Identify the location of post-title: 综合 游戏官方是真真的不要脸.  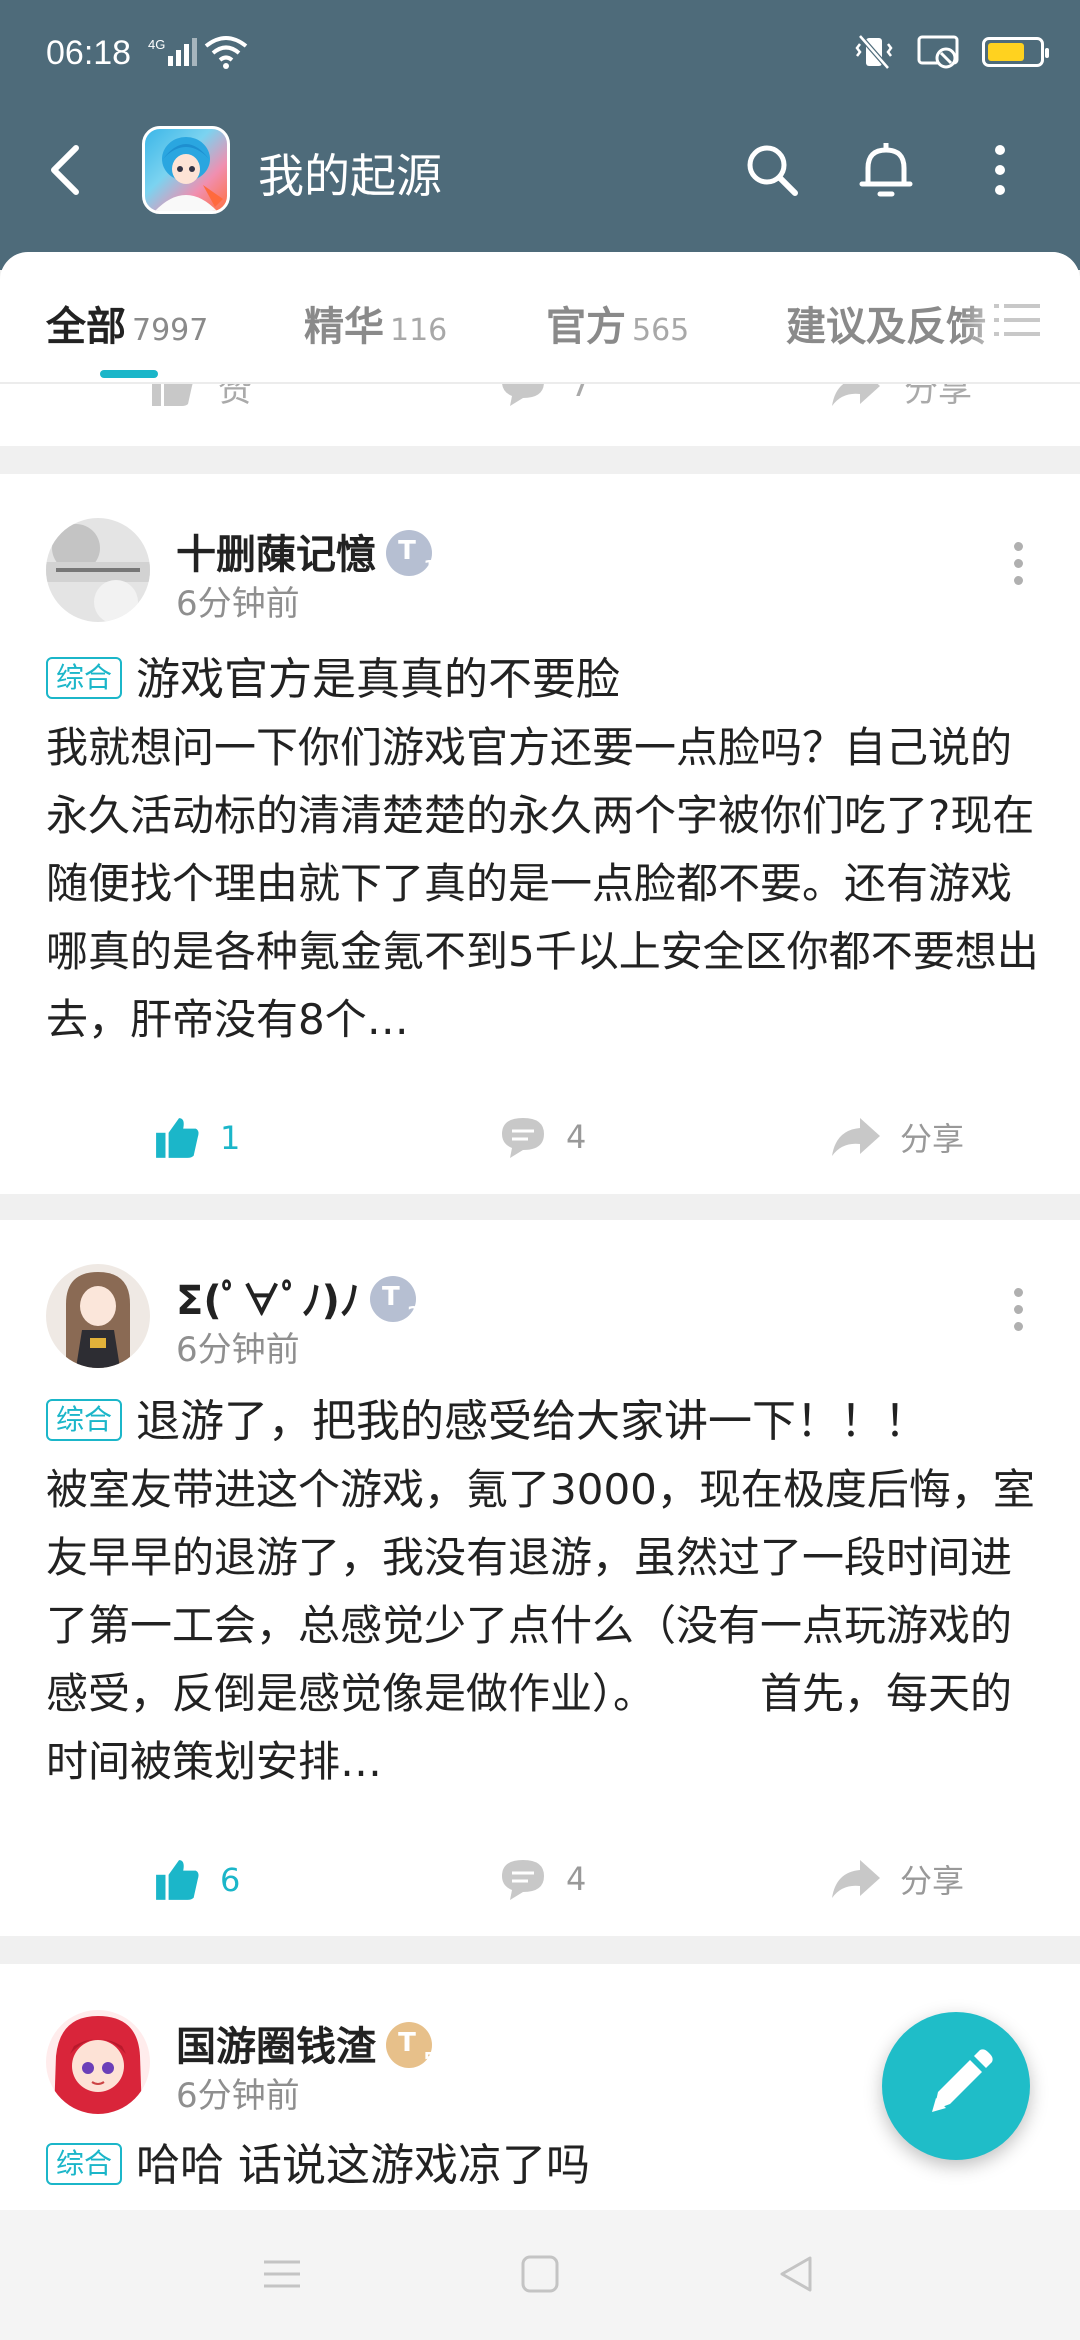
(546, 680).